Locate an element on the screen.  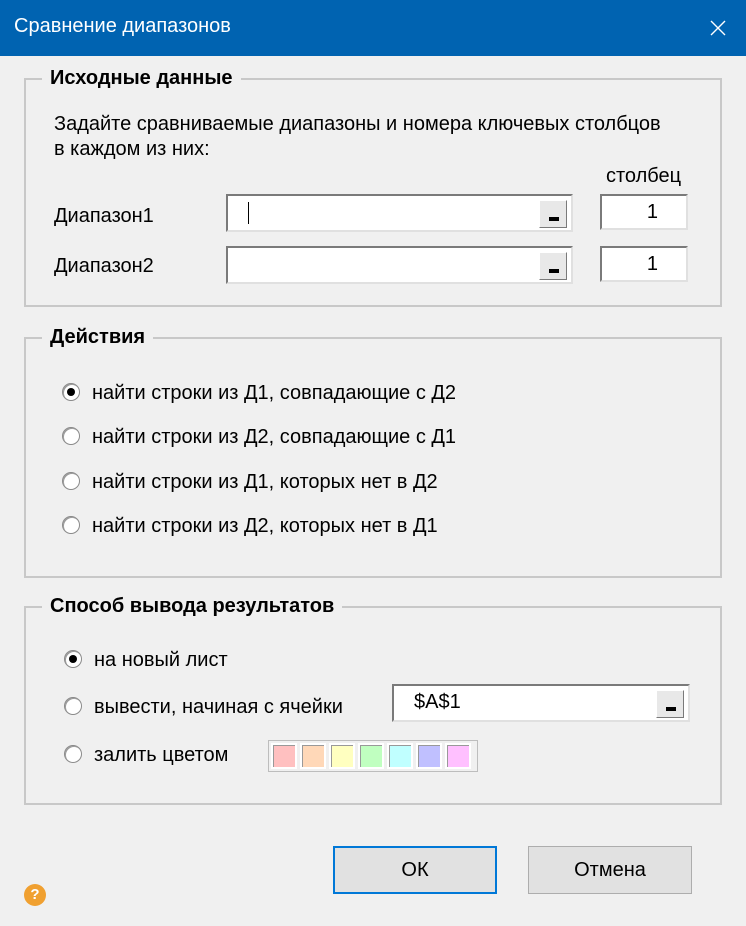
range1-picker-button is located at coordinates (553, 214).